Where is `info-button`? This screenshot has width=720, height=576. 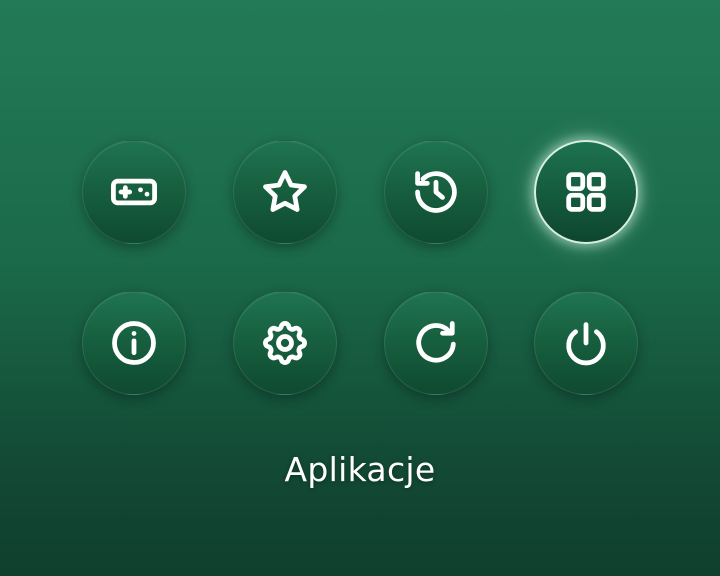 info-button is located at coordinates (134, 343).